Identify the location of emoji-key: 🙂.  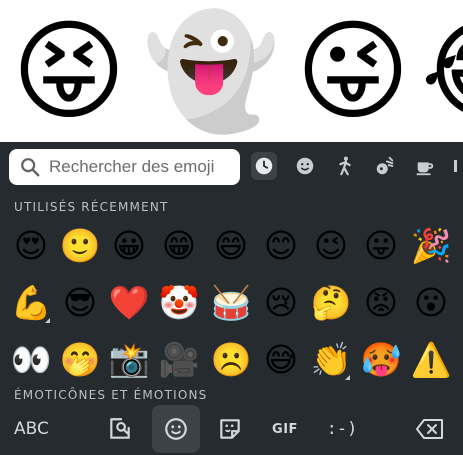
(80, 245).